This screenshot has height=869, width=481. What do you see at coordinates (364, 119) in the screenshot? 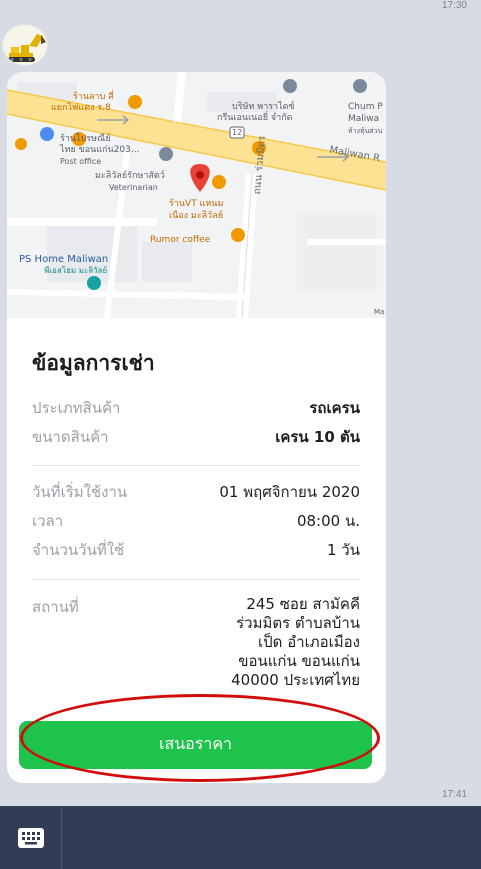
I see `map-label: Maliwa` at bounding box center [364, 119].